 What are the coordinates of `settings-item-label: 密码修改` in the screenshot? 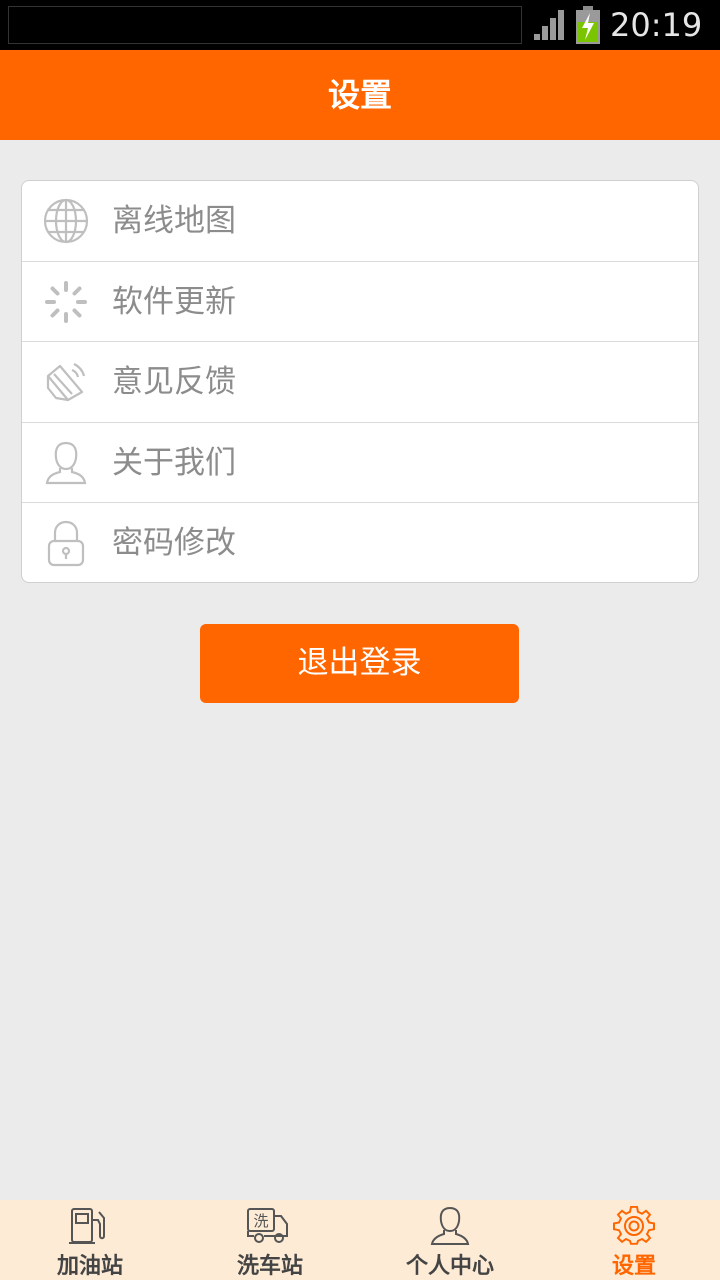 It's located at (174, 543).